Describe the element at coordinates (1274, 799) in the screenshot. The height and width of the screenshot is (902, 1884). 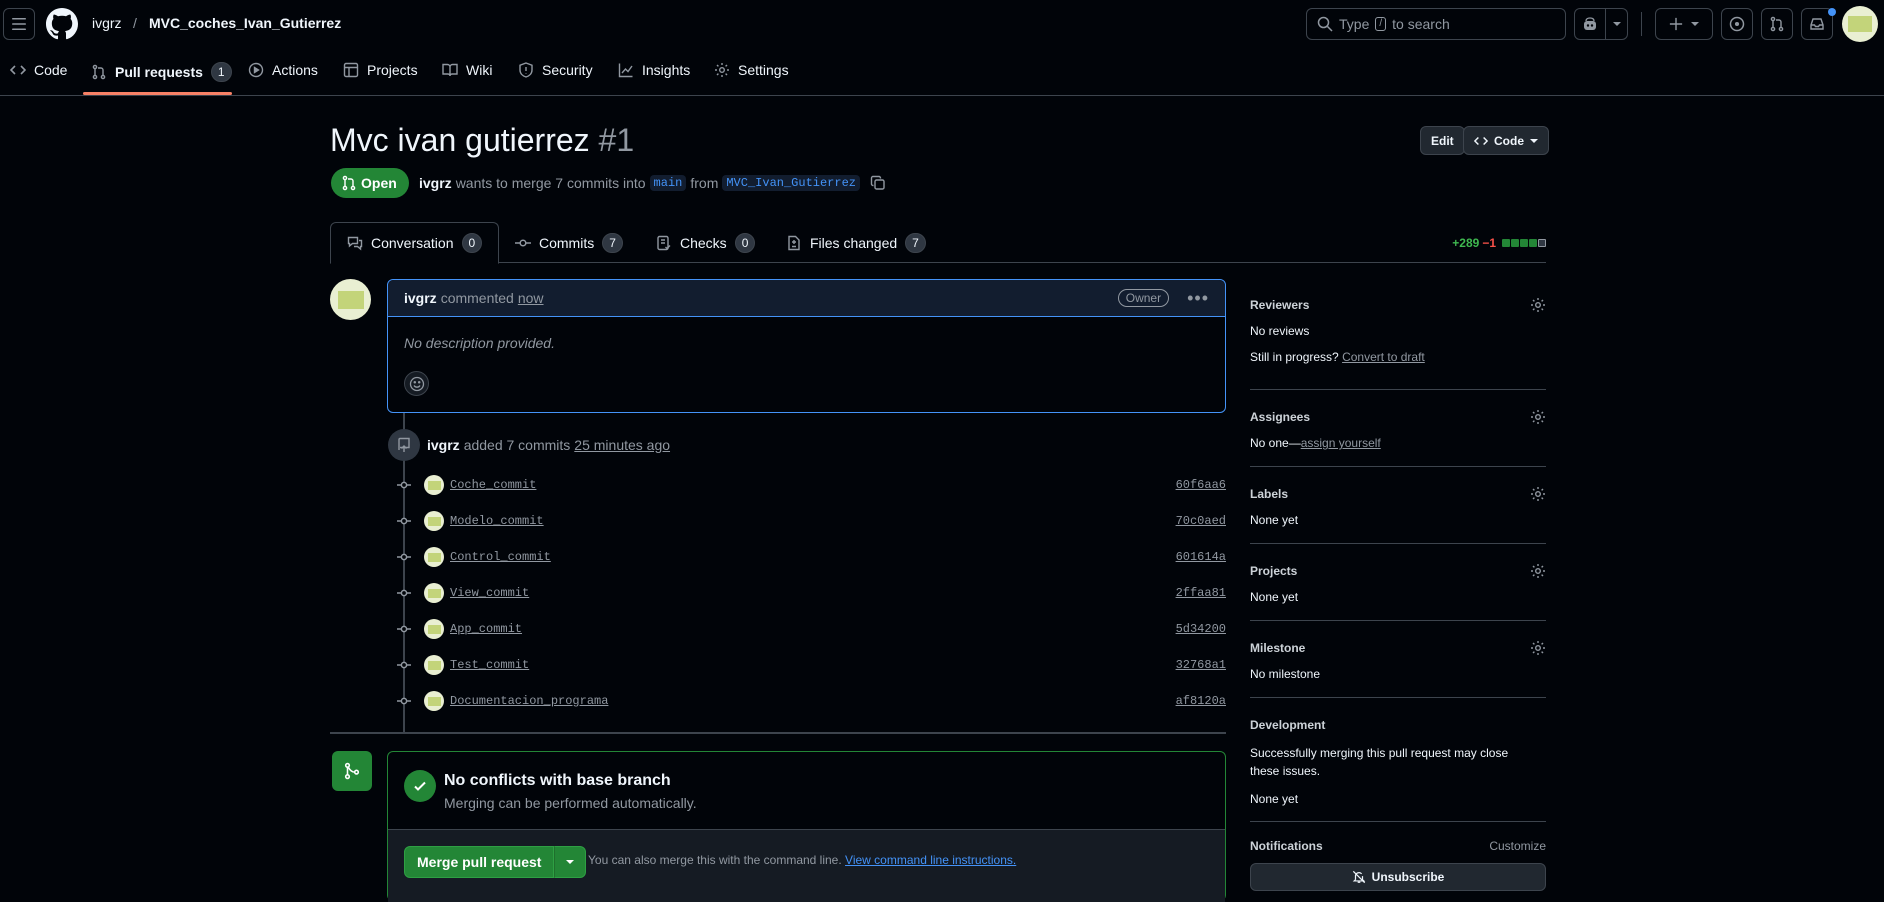
I see `development-value: None yet` at that location.